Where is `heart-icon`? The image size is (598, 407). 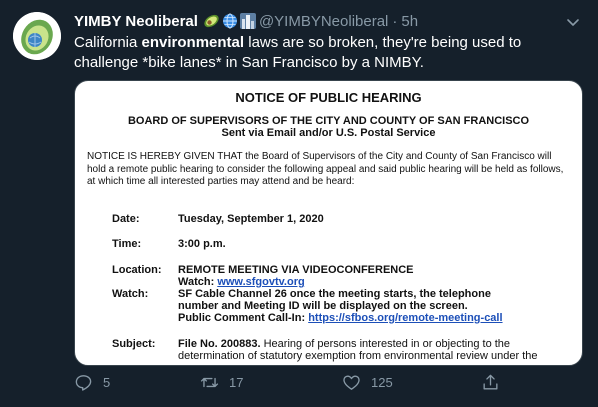 heart-icon is located at coordinates (351, 382).